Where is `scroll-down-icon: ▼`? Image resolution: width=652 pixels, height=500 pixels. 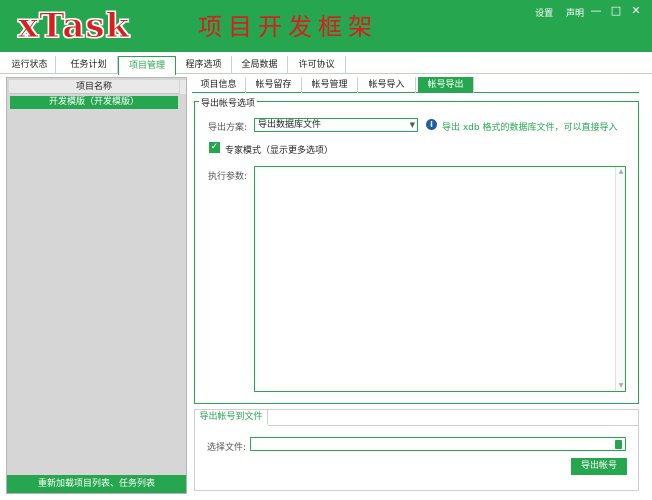 scroll-down-icon: ▼ is located at coordinates (621, 386).